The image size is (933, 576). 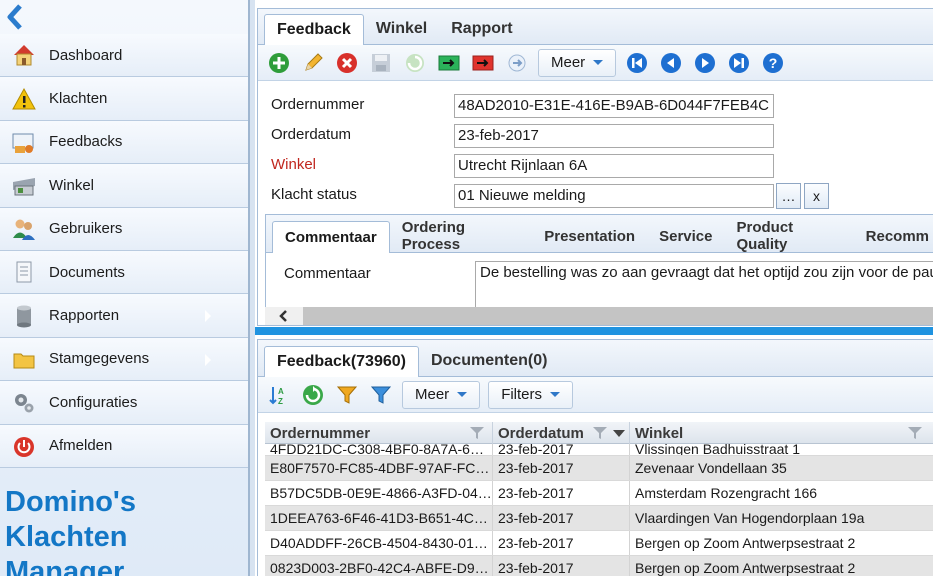 I want to click on brand-line: Domino's, so click(x=70, y=502).